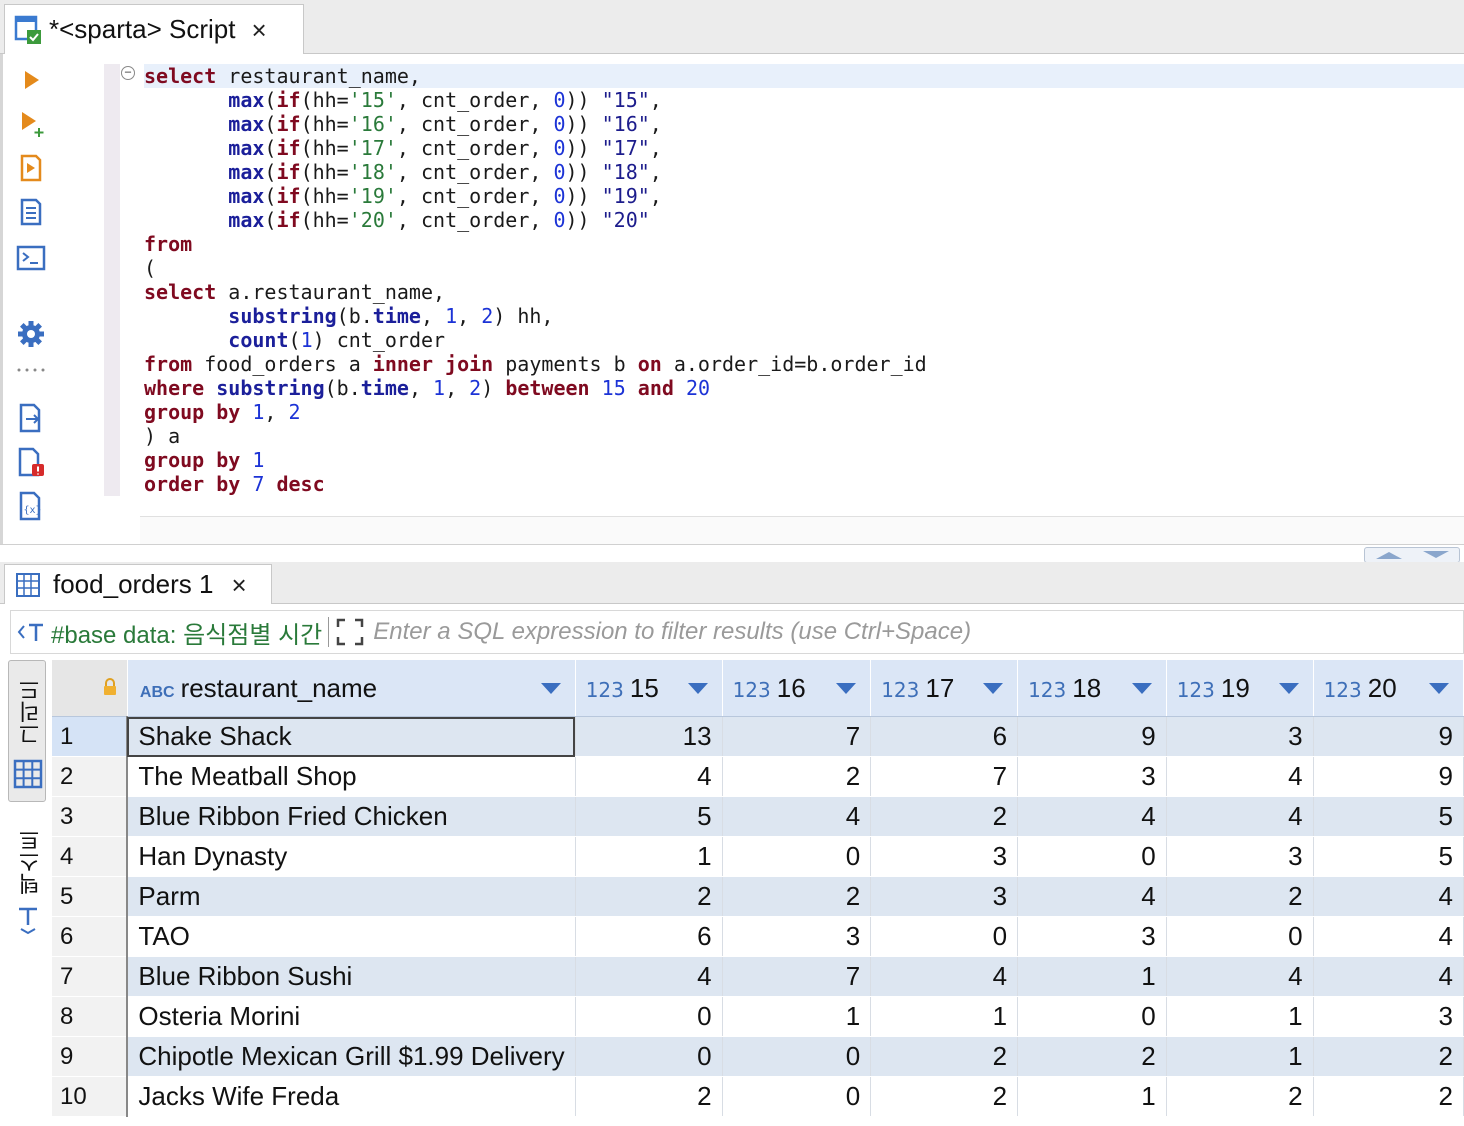 The width and height of the screenshot is (1464, 1126). I want to click on code-line: max(if(hh='19', cnt_order, 0)) "19",, so click(535, 196).